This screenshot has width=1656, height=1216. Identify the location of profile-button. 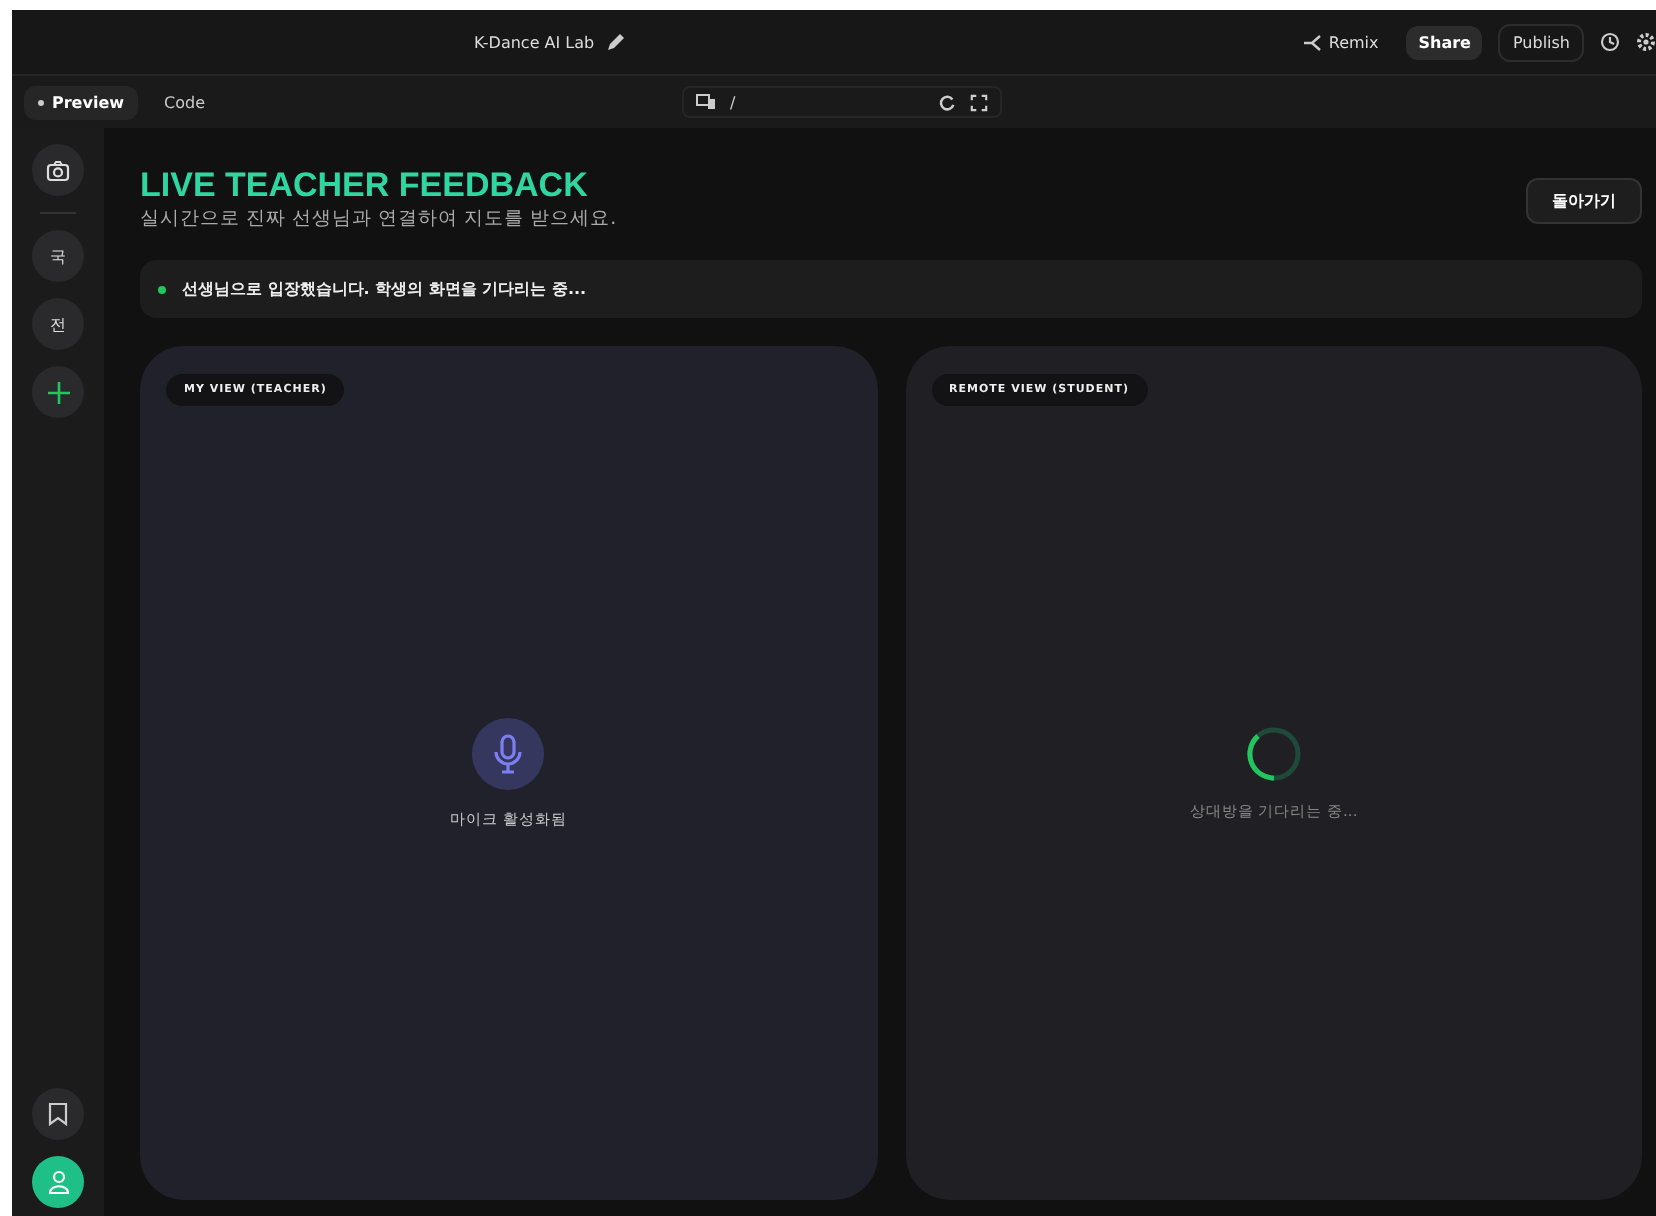
(58, 1182).